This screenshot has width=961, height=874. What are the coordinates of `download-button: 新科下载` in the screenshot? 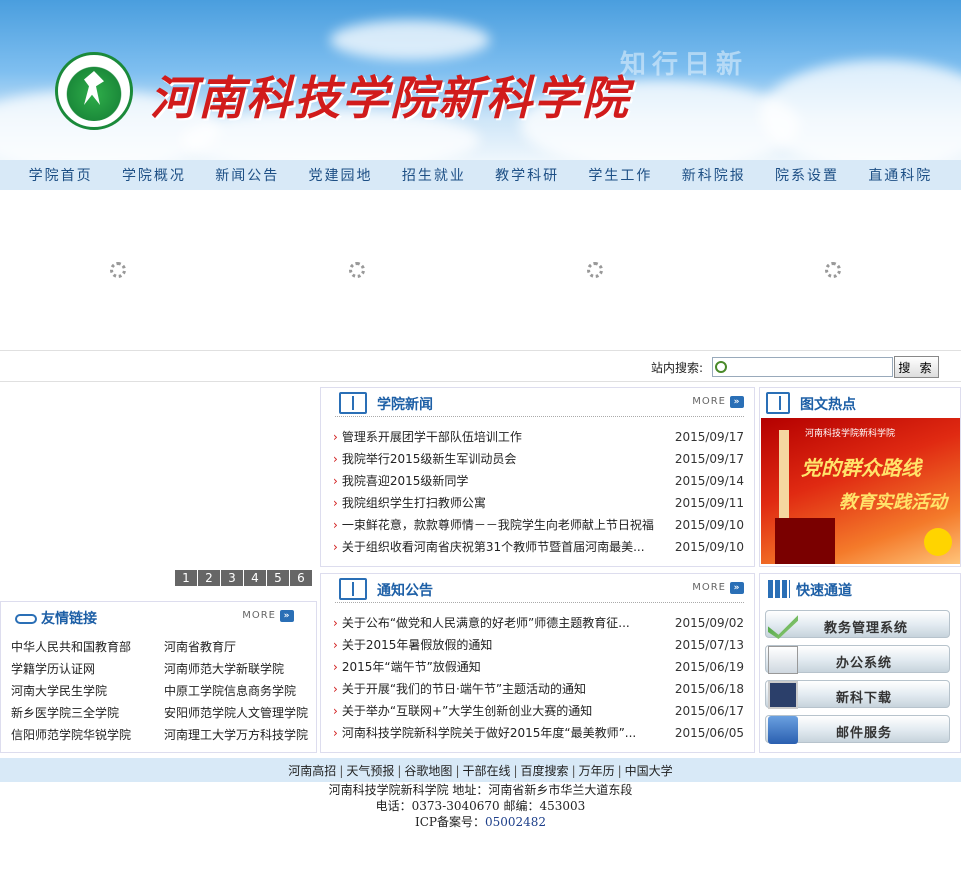 It's located at (857, 694).